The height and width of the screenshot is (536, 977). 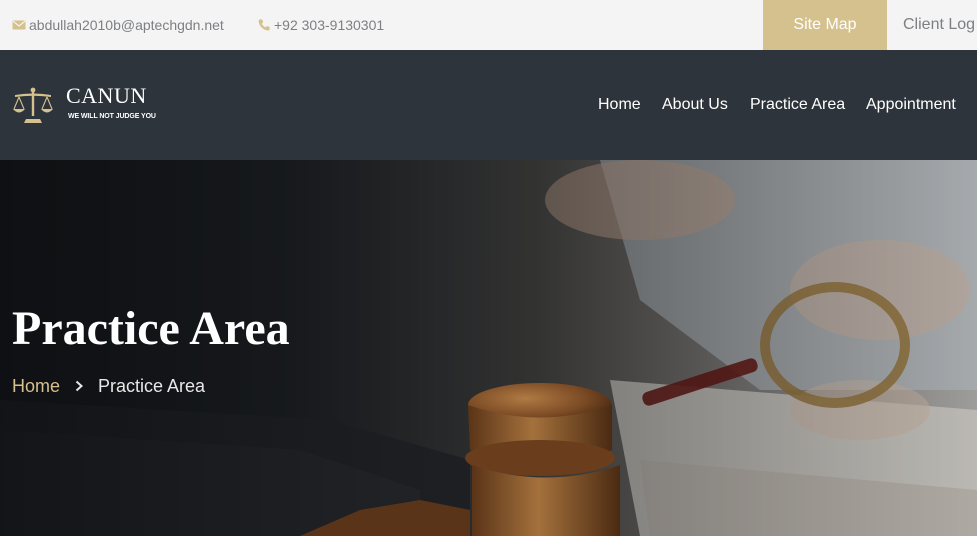 I want to click on brand-logo: CANUN WE WILL NOT JUDGE YOU, so click(x=84, y=104).